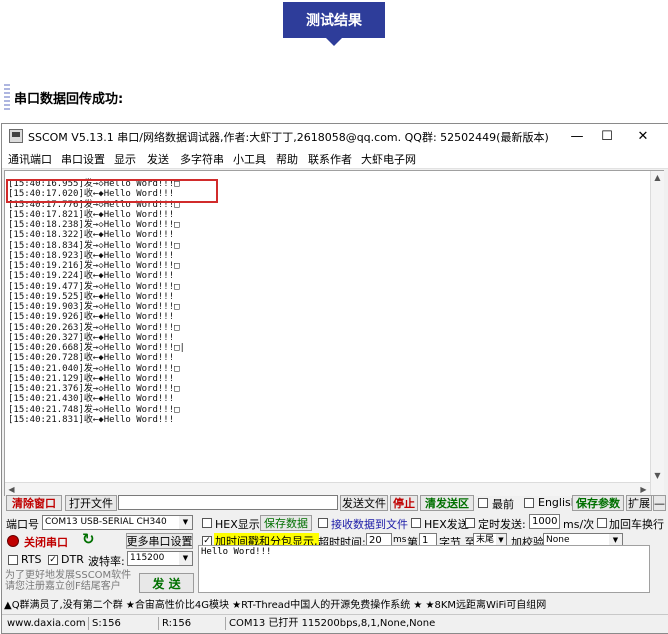  What do you see at coordinates (334, 42) in the screenshot?
I see `banner-arrow` at bounding box center [334, 42].